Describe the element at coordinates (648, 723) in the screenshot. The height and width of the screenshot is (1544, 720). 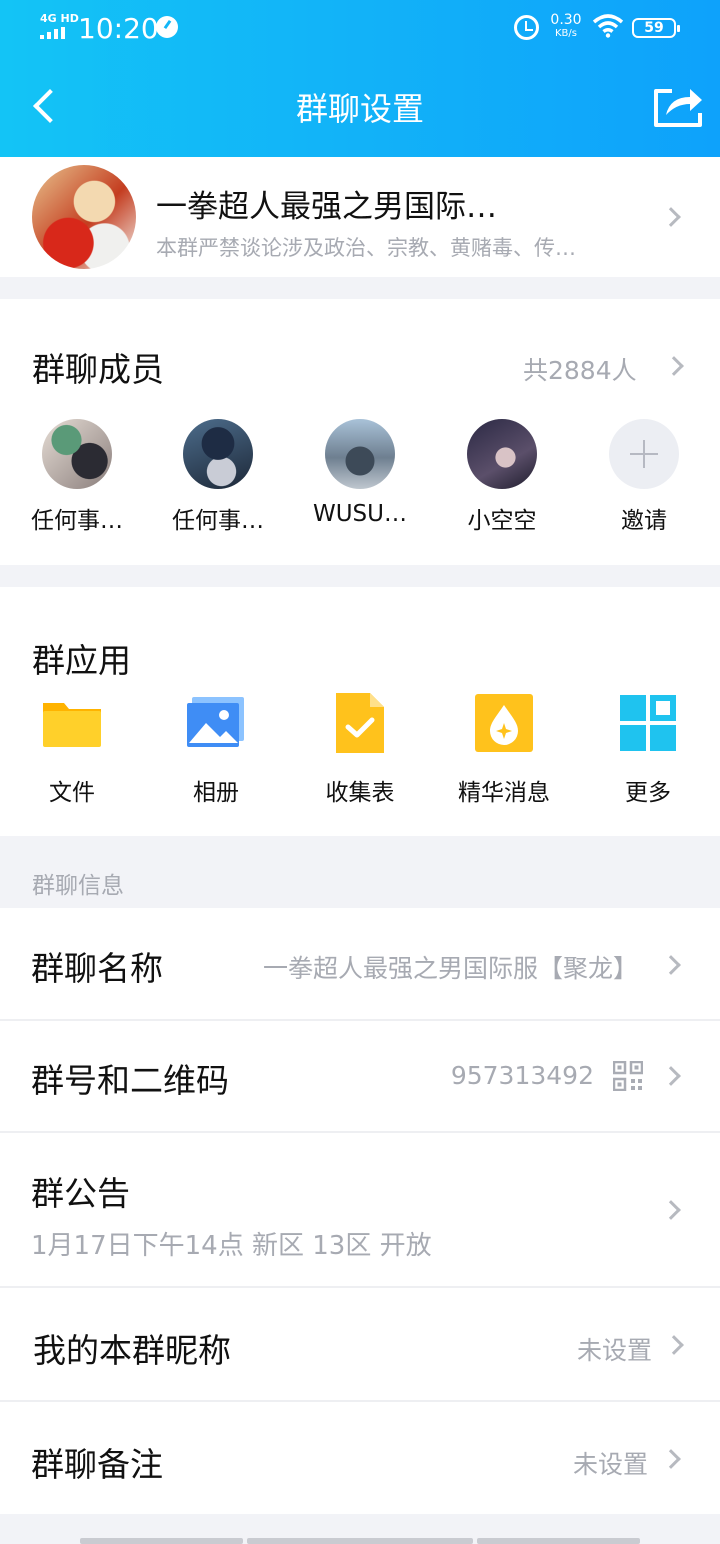
I see `grid-more-icon` at that location.